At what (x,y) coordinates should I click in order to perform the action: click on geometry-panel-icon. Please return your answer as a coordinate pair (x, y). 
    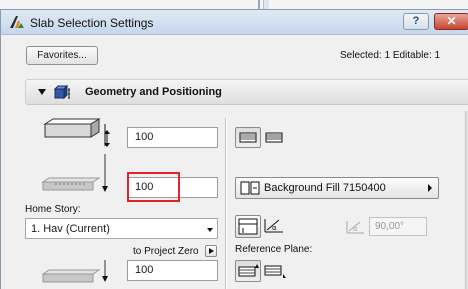
    Looking at the image, I should click on (62, 92).